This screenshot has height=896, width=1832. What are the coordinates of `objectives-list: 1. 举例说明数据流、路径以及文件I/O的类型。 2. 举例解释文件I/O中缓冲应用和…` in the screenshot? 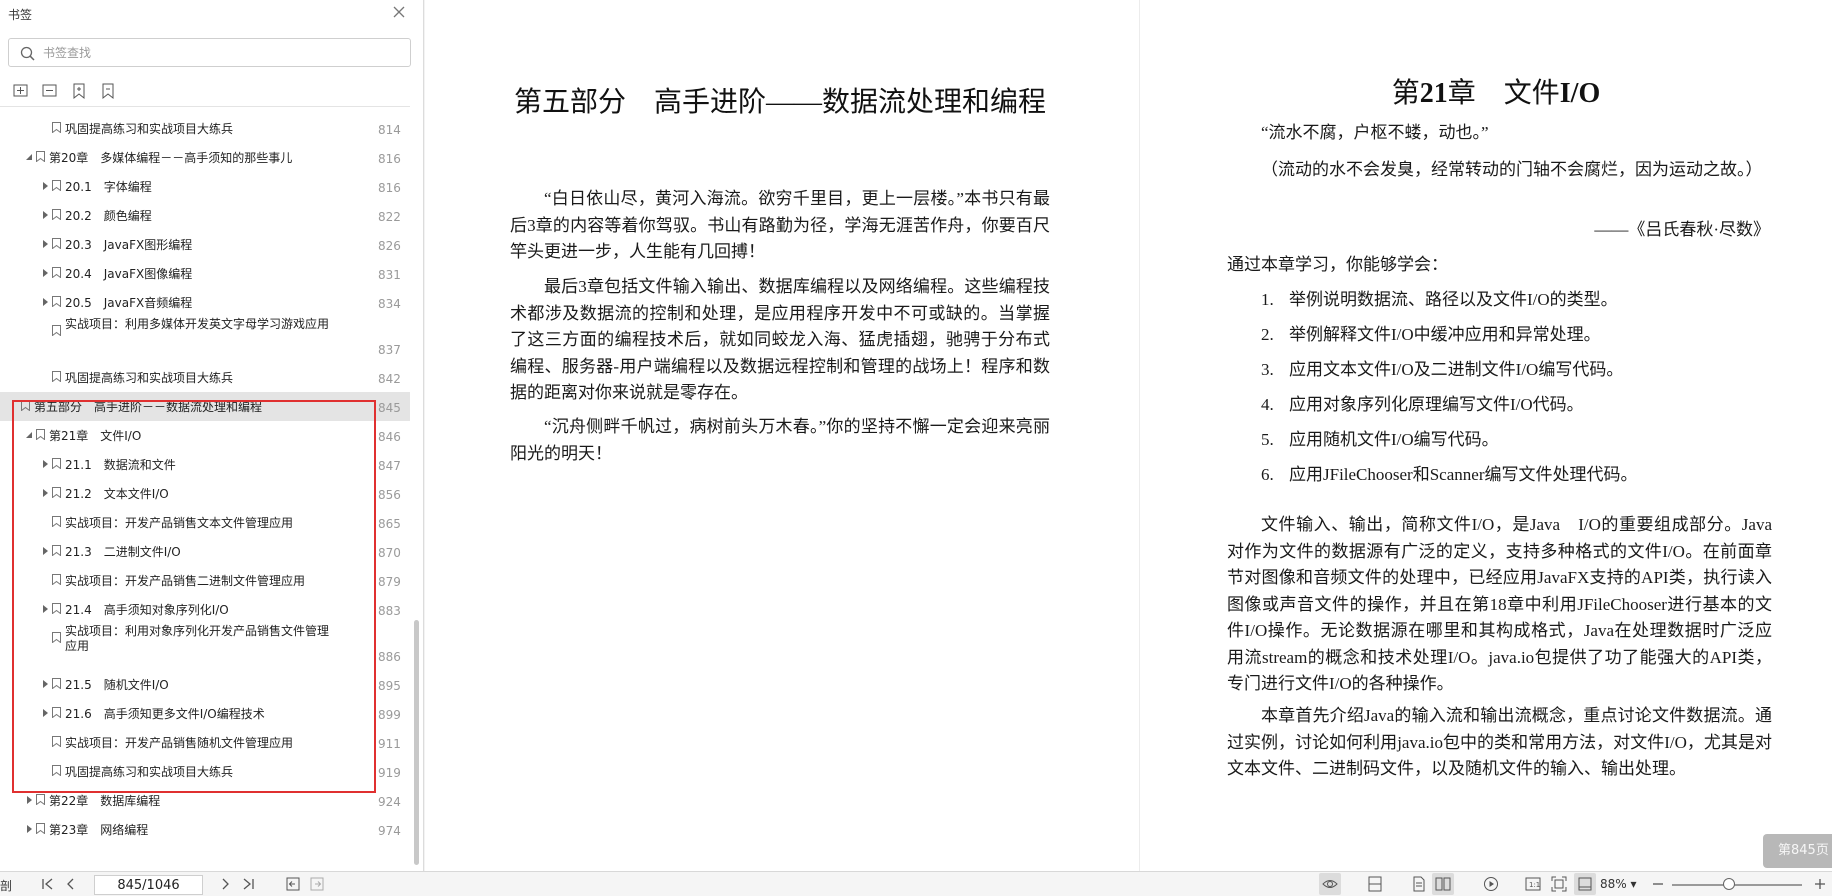 It's located at (1449, 387).